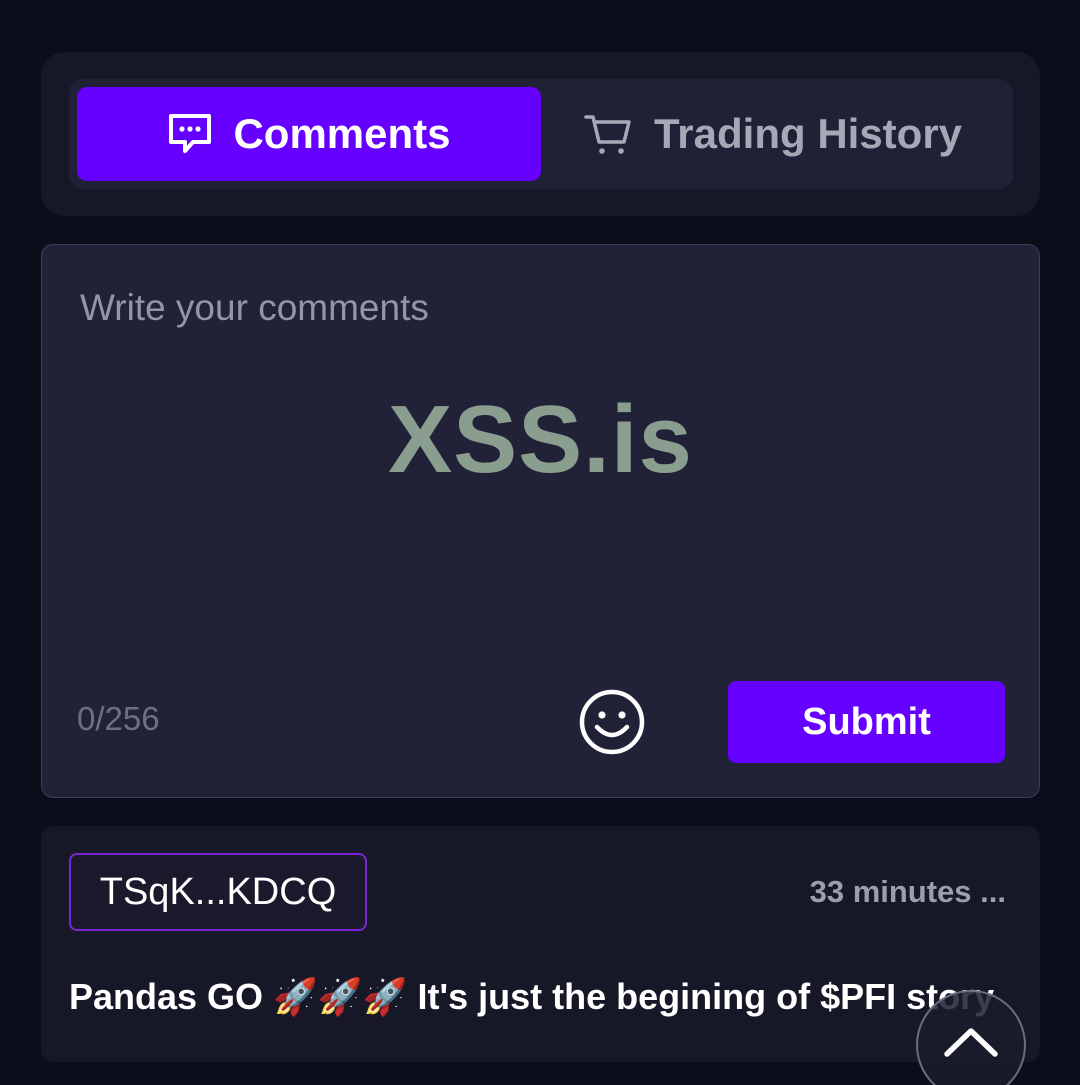 This screenshot has width=1080, height=1085. What do you see at coordinates (808, 133) in the screenshot?
I see `tab-trading-history-label: Trading History` at bounding box center [808, 133].